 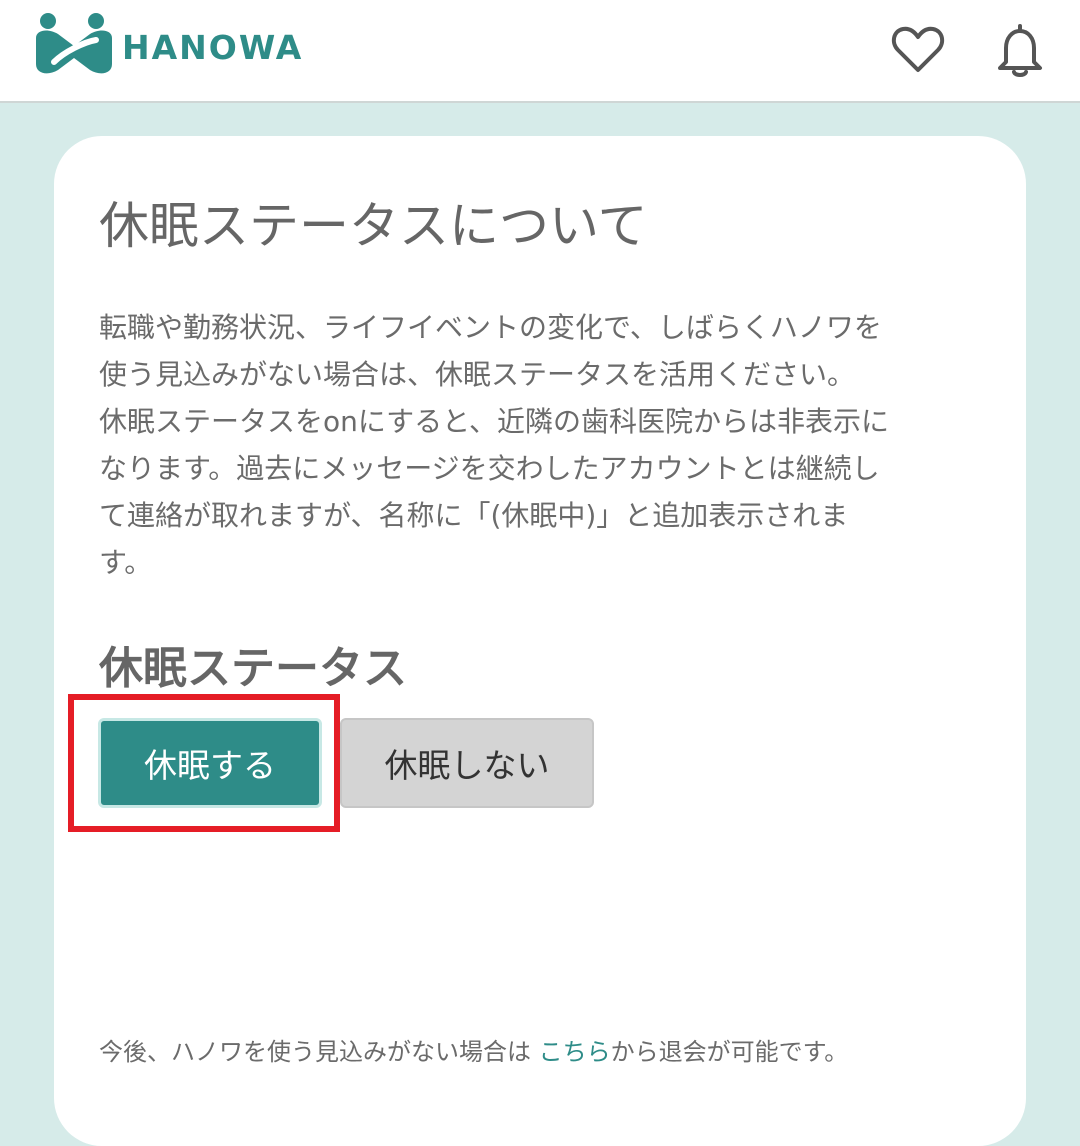 What do you see at coordinates (540, 51) in the screenshot?
I see `app-header: HANOWA` at bounding box center [540, 51].